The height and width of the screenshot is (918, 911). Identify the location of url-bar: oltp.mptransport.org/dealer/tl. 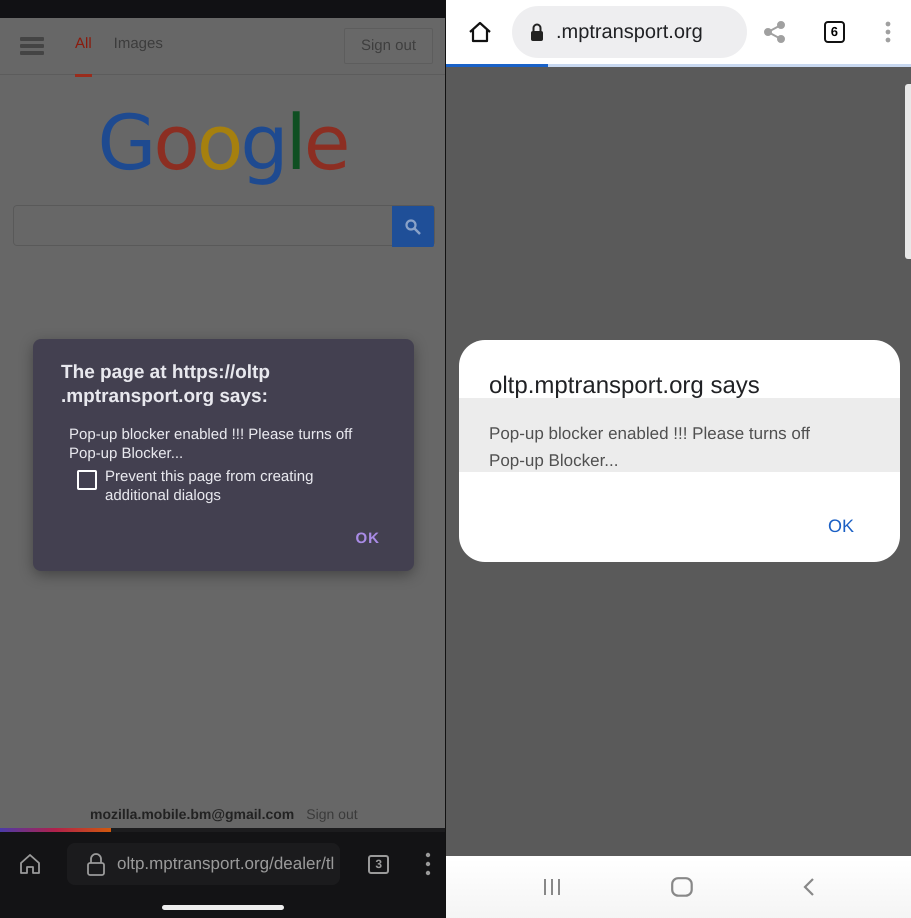
(203, 864).